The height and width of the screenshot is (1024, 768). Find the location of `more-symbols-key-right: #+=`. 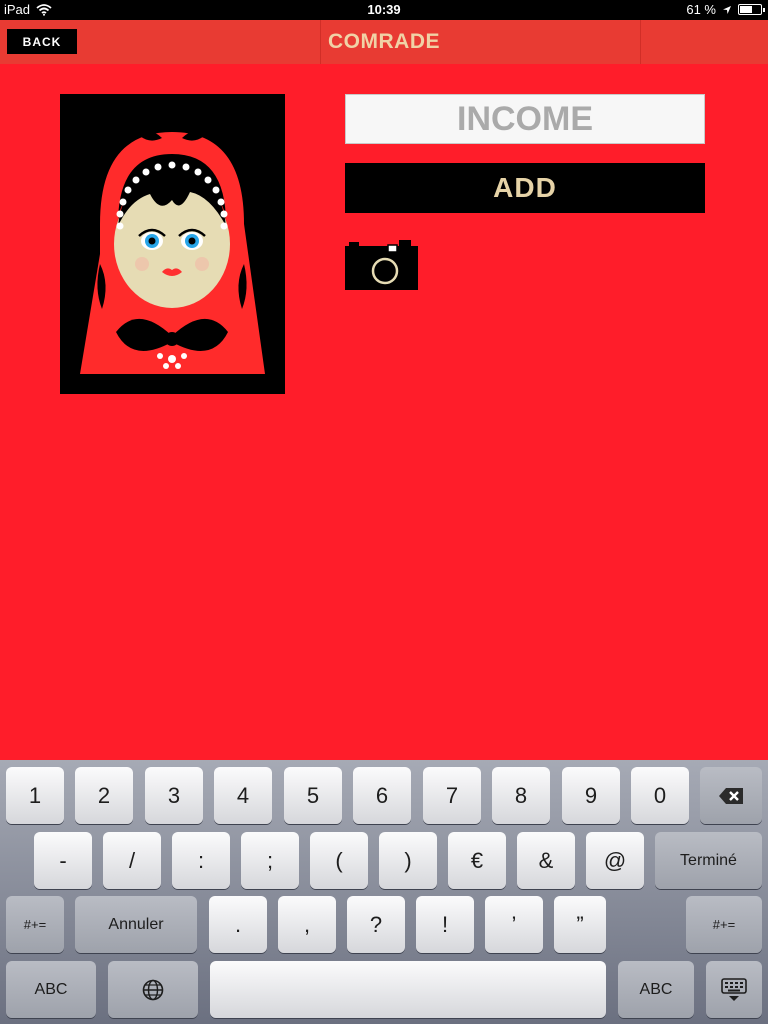

more-symbols-key-right: #+= is located at coordinates (724, 924).